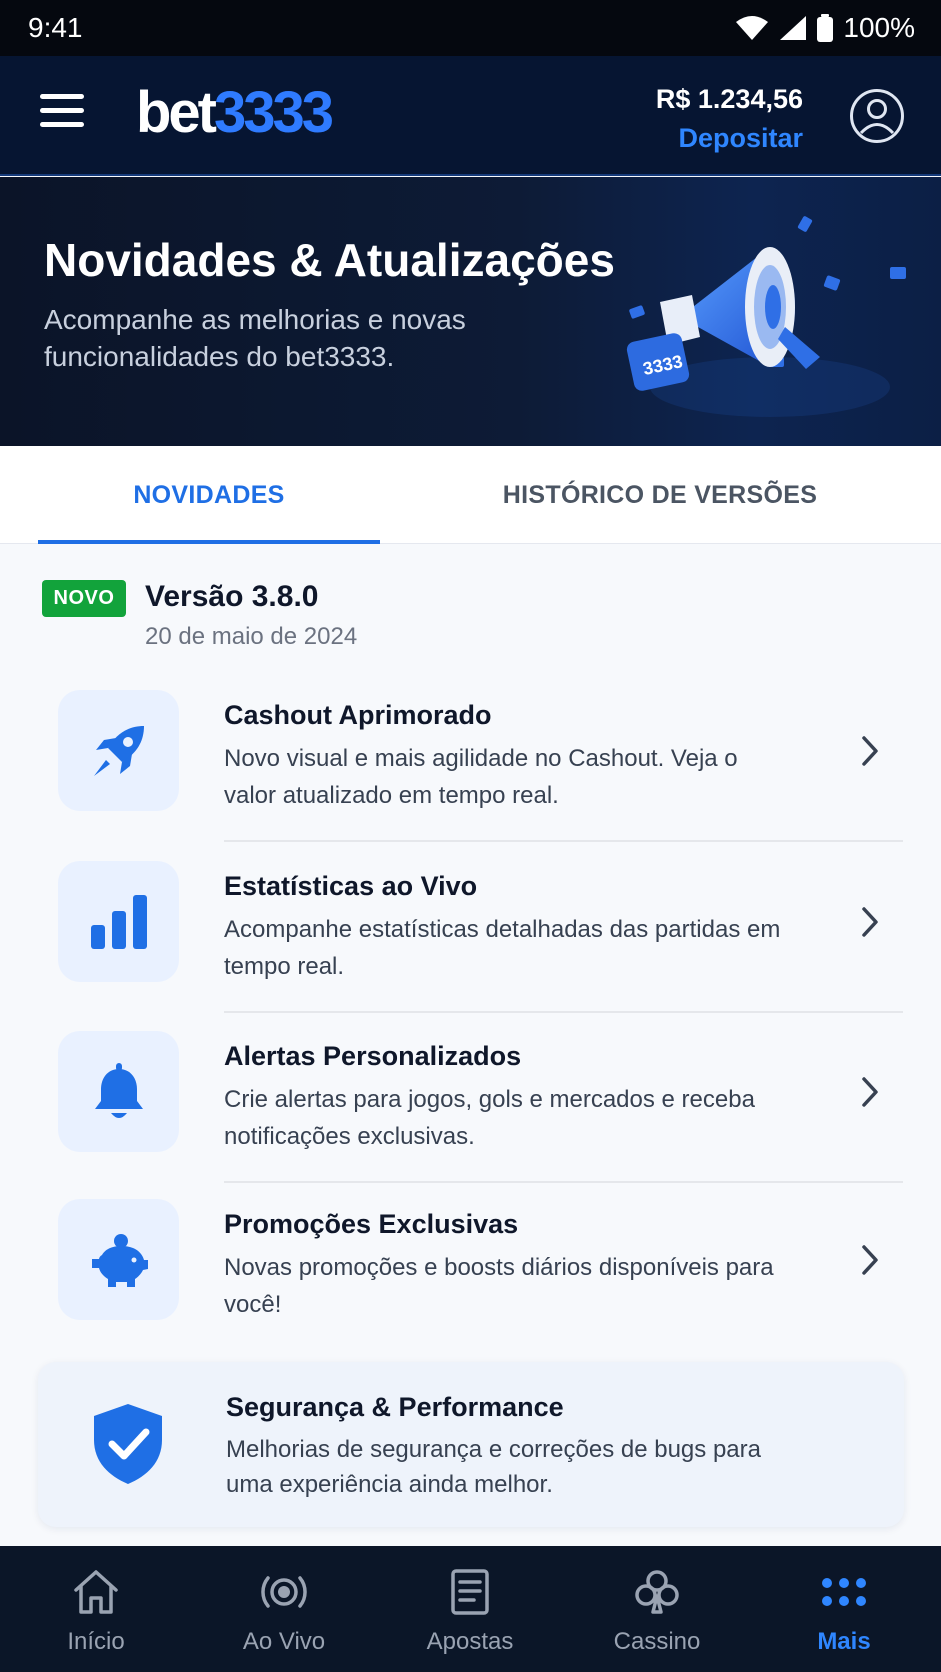 Image resolution: width=941 pixels, height=1672 pixels. What do you see at coordinates (251, 636) in the screenshot?
I see `version-date: 20 de maio de 2024` at bounding box center [251, 636].